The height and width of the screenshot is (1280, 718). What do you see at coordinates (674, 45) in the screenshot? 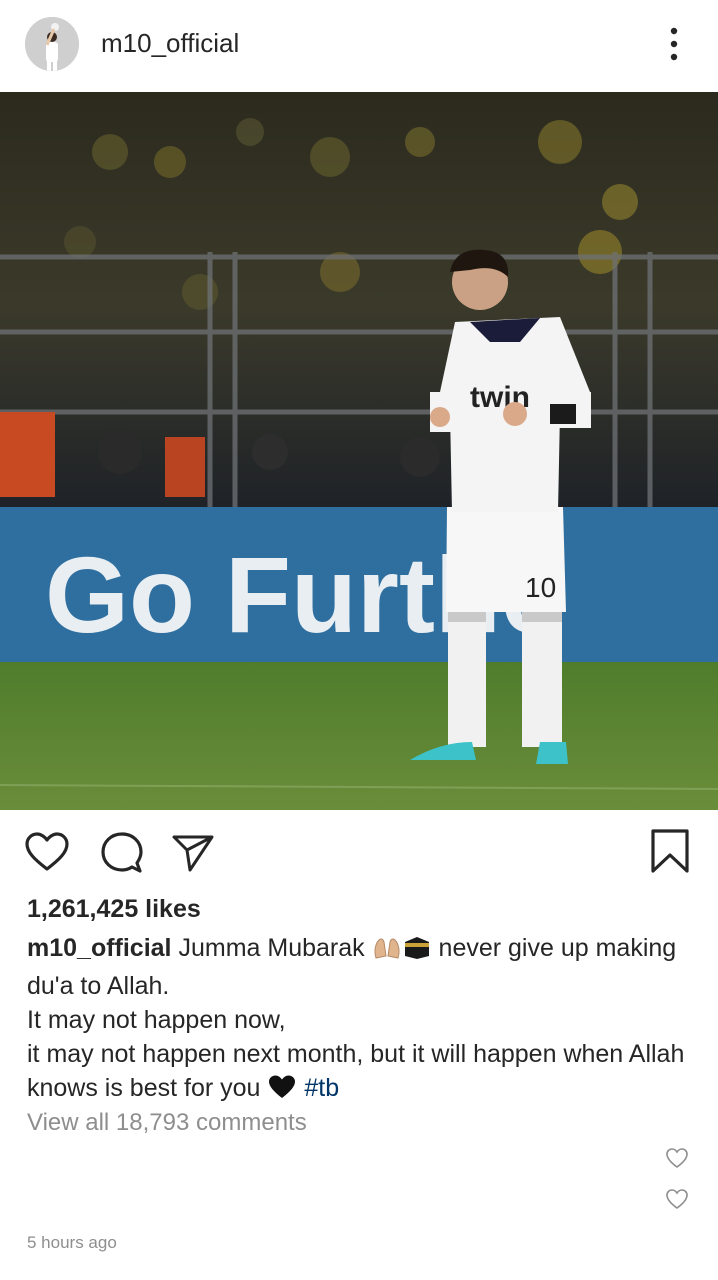
I see `more-vertical-icon` at bounding box center [674, 45].